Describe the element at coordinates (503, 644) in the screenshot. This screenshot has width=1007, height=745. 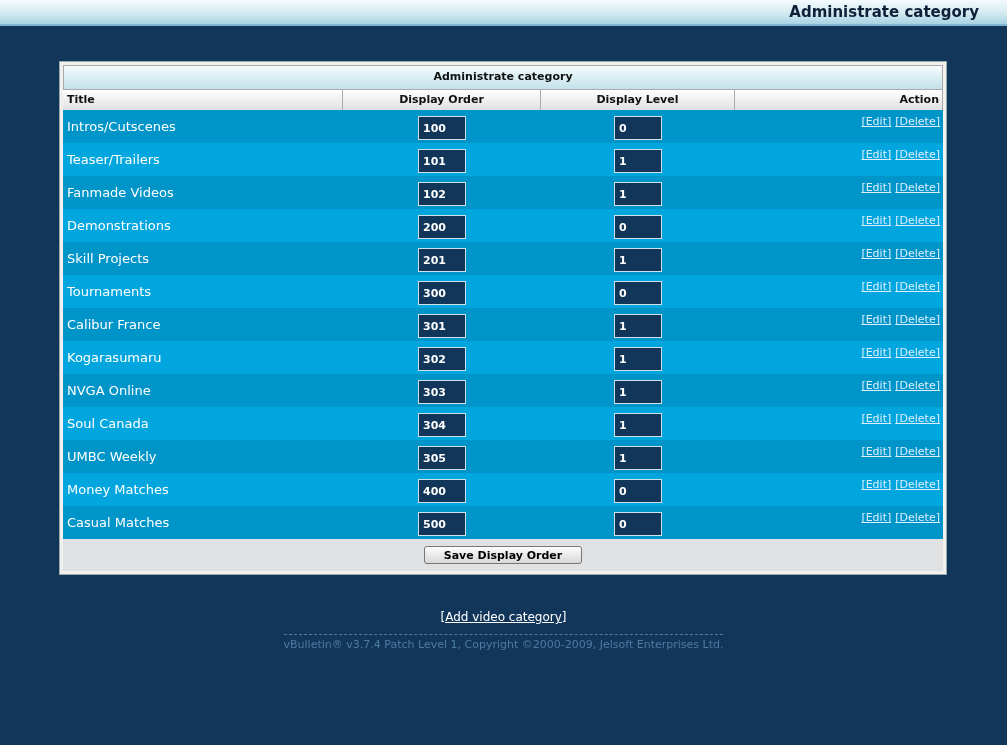
I see `copyright-footer: vBulletin® v3.7.4 Patch Level 1, Copyright ©2000-2009, Jelsoft Enterprises Ltd.` at that location.